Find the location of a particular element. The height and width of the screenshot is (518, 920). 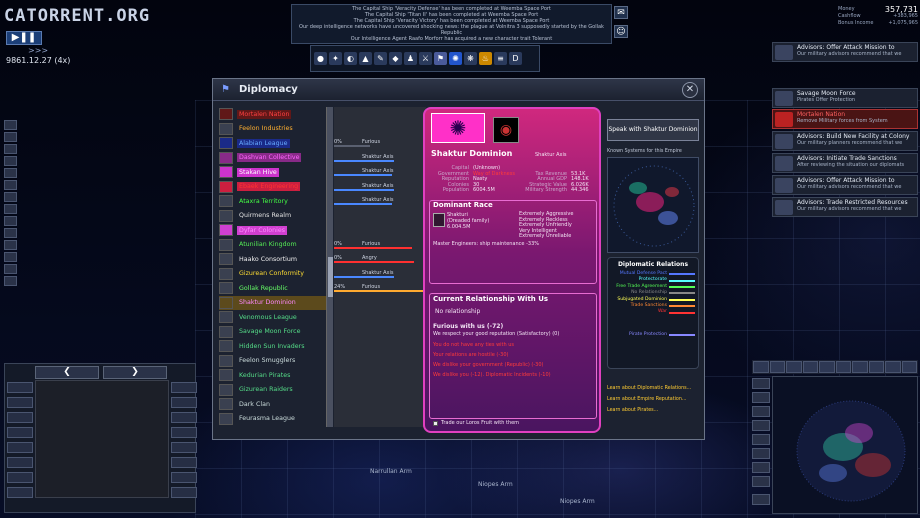

speak-button: Speak with Shaktur Dominion is located at coordinates (653, 130).